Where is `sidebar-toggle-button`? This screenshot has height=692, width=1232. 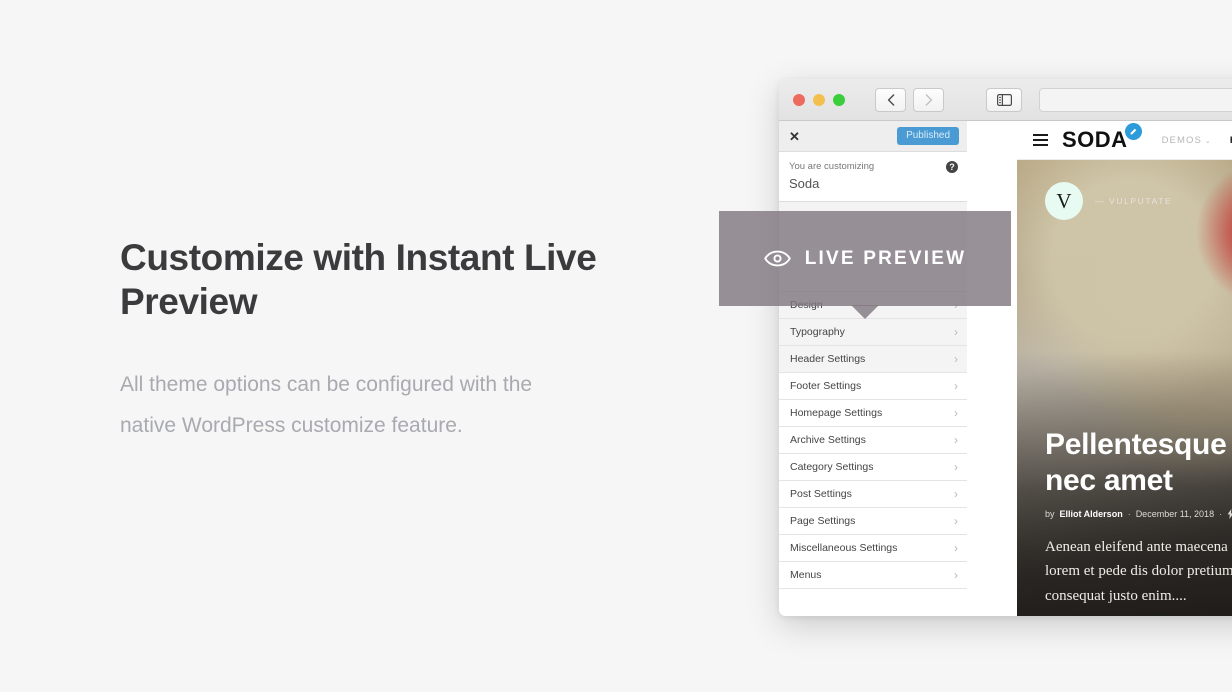
sidebar-toggle-button is located at coordinates (1004, 99).